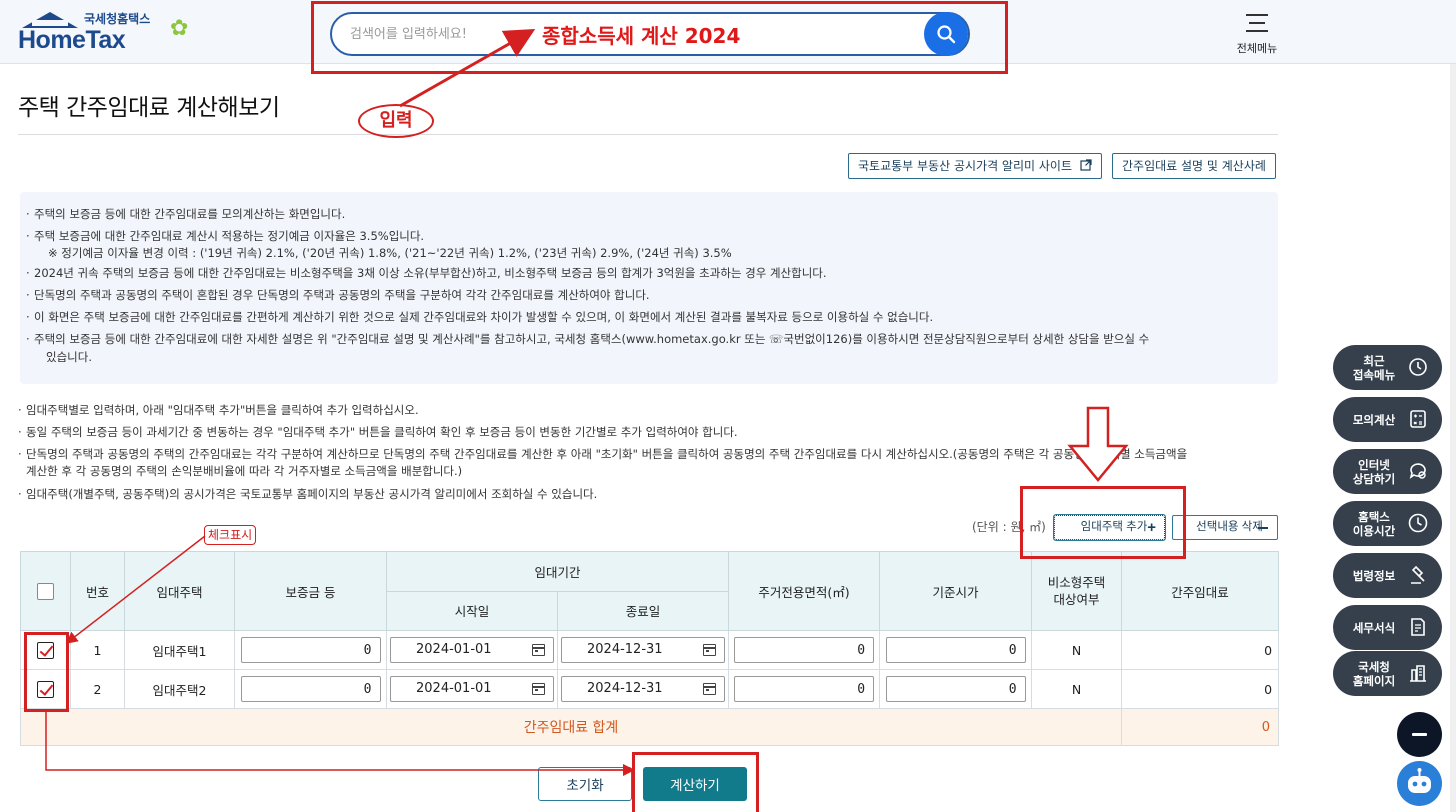  What do you see at coordinates (117, 19) in the screenshot?
I see `logo-subtitle: 국세청홈택스` at bounding box center [117, 19].